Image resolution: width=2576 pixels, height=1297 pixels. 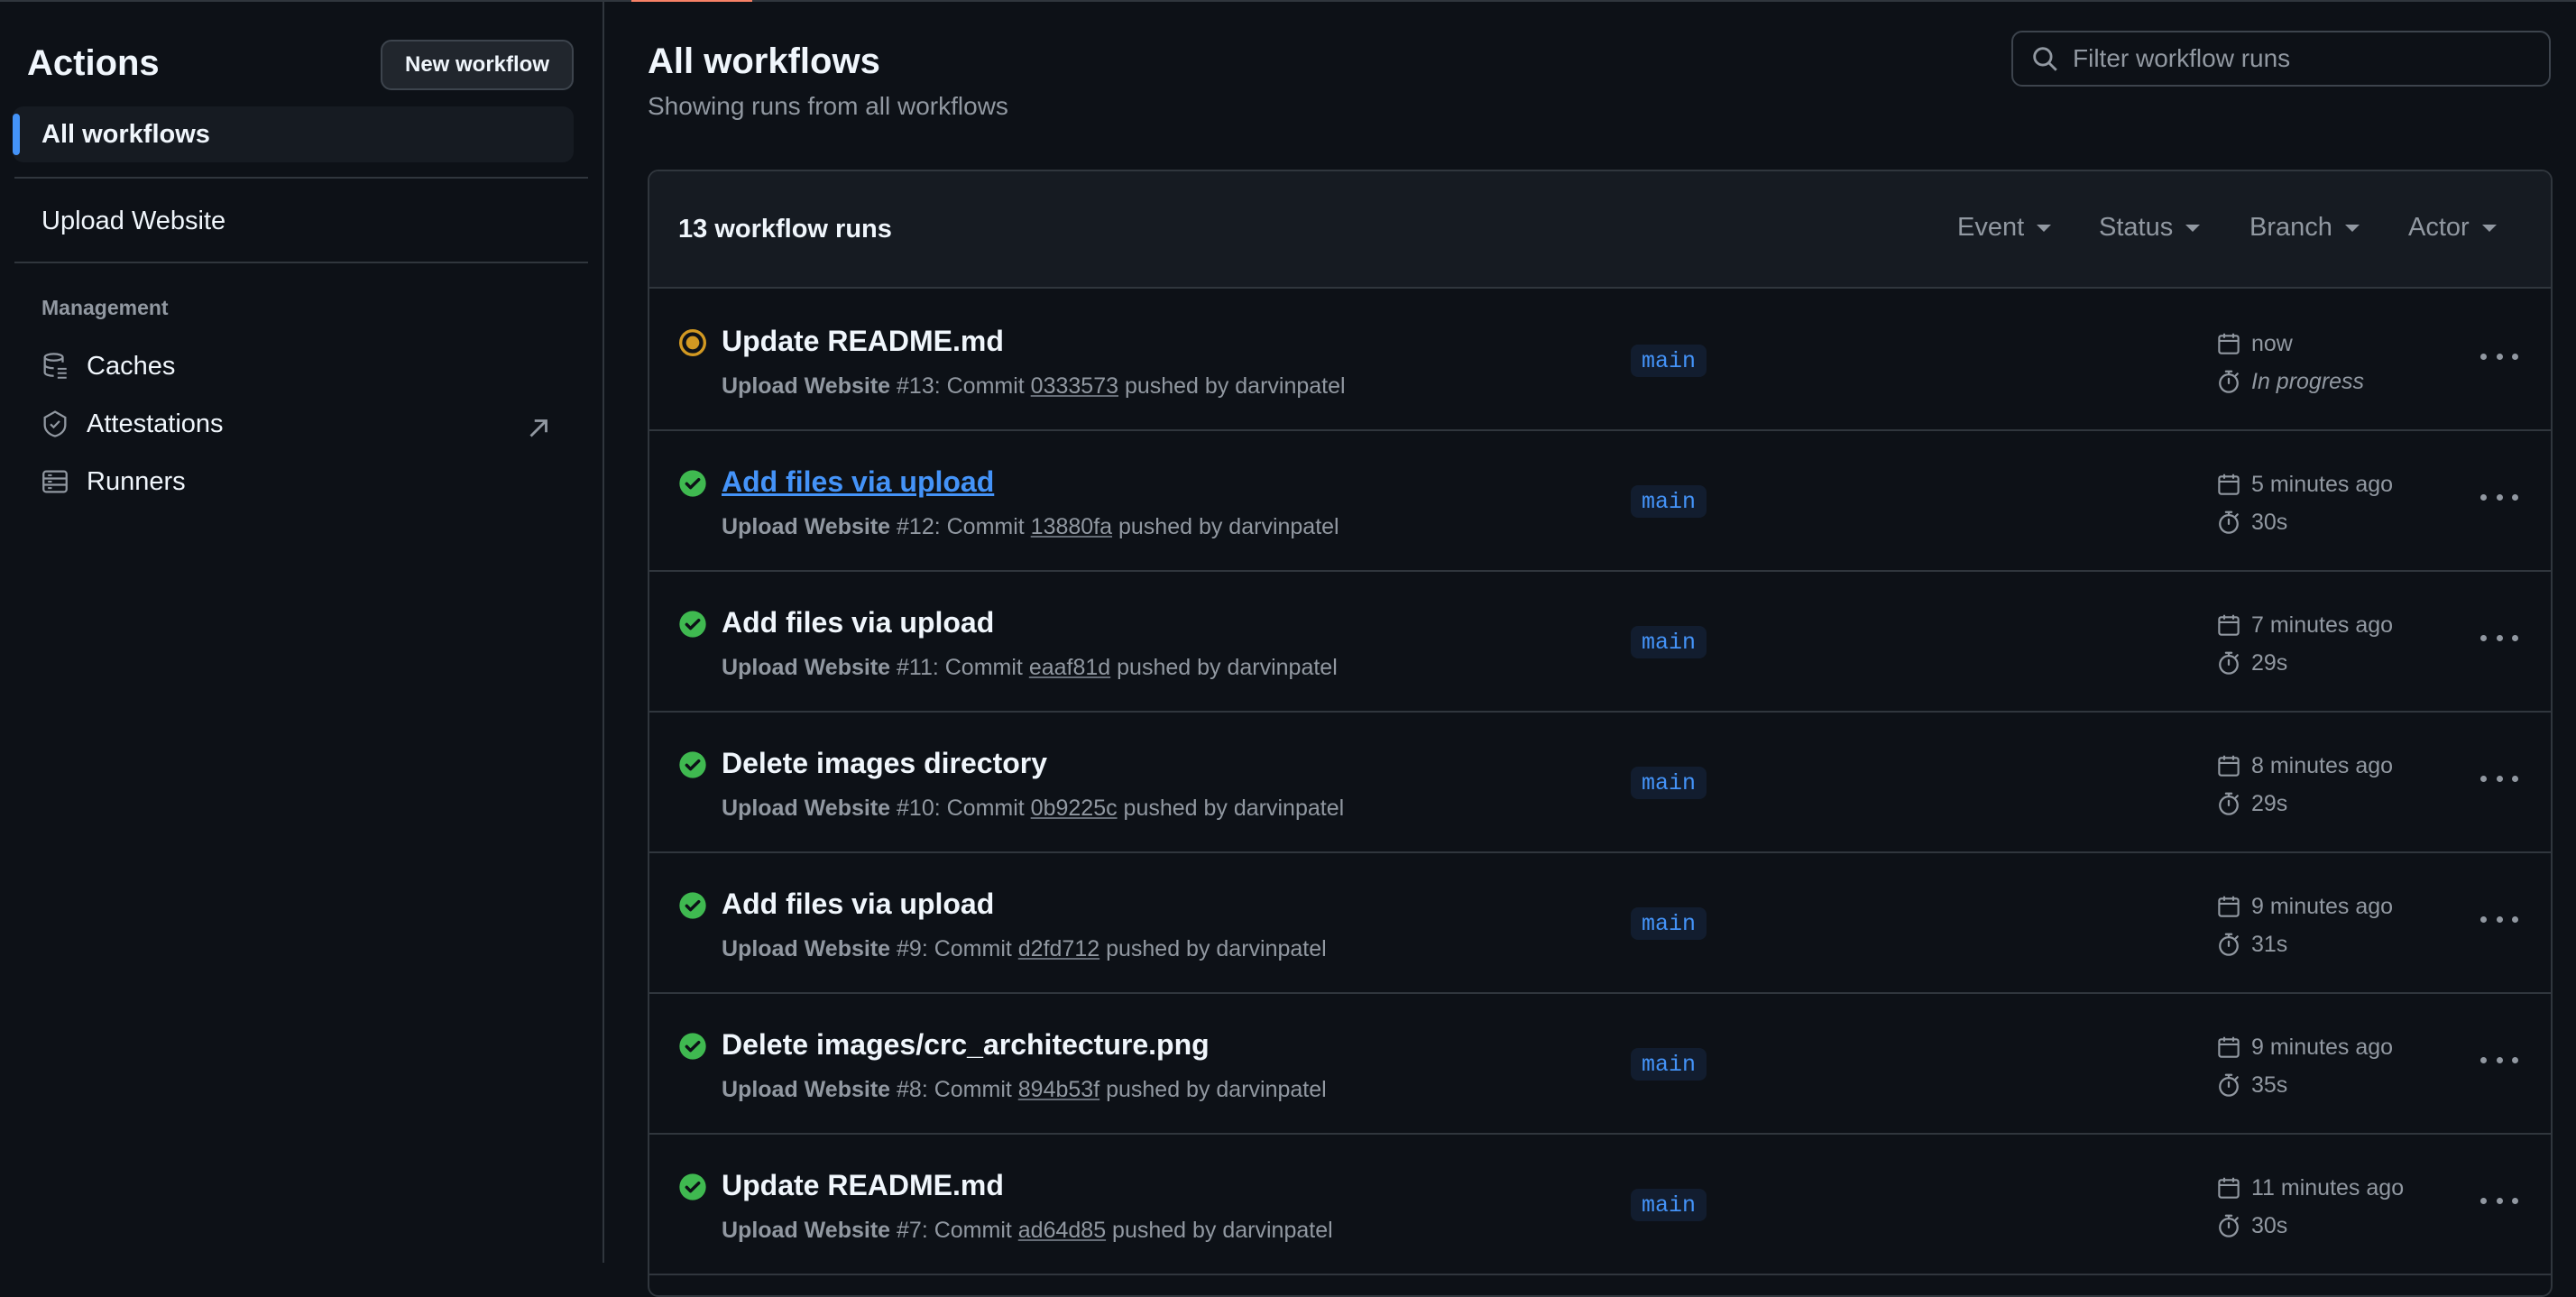 What do you see at coordinates (954, 948) in the screenshot?
I see `run-number: #9: Commit` at bounding box center [954, 948].